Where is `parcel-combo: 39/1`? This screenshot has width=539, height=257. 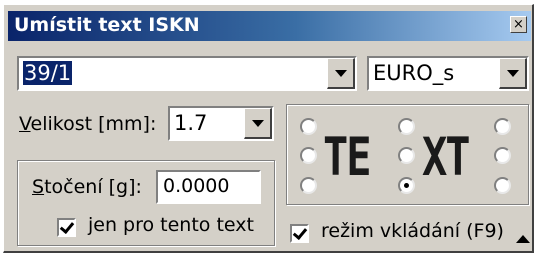 parcel-combo: 39/1 is located at coordinates (187, 73).